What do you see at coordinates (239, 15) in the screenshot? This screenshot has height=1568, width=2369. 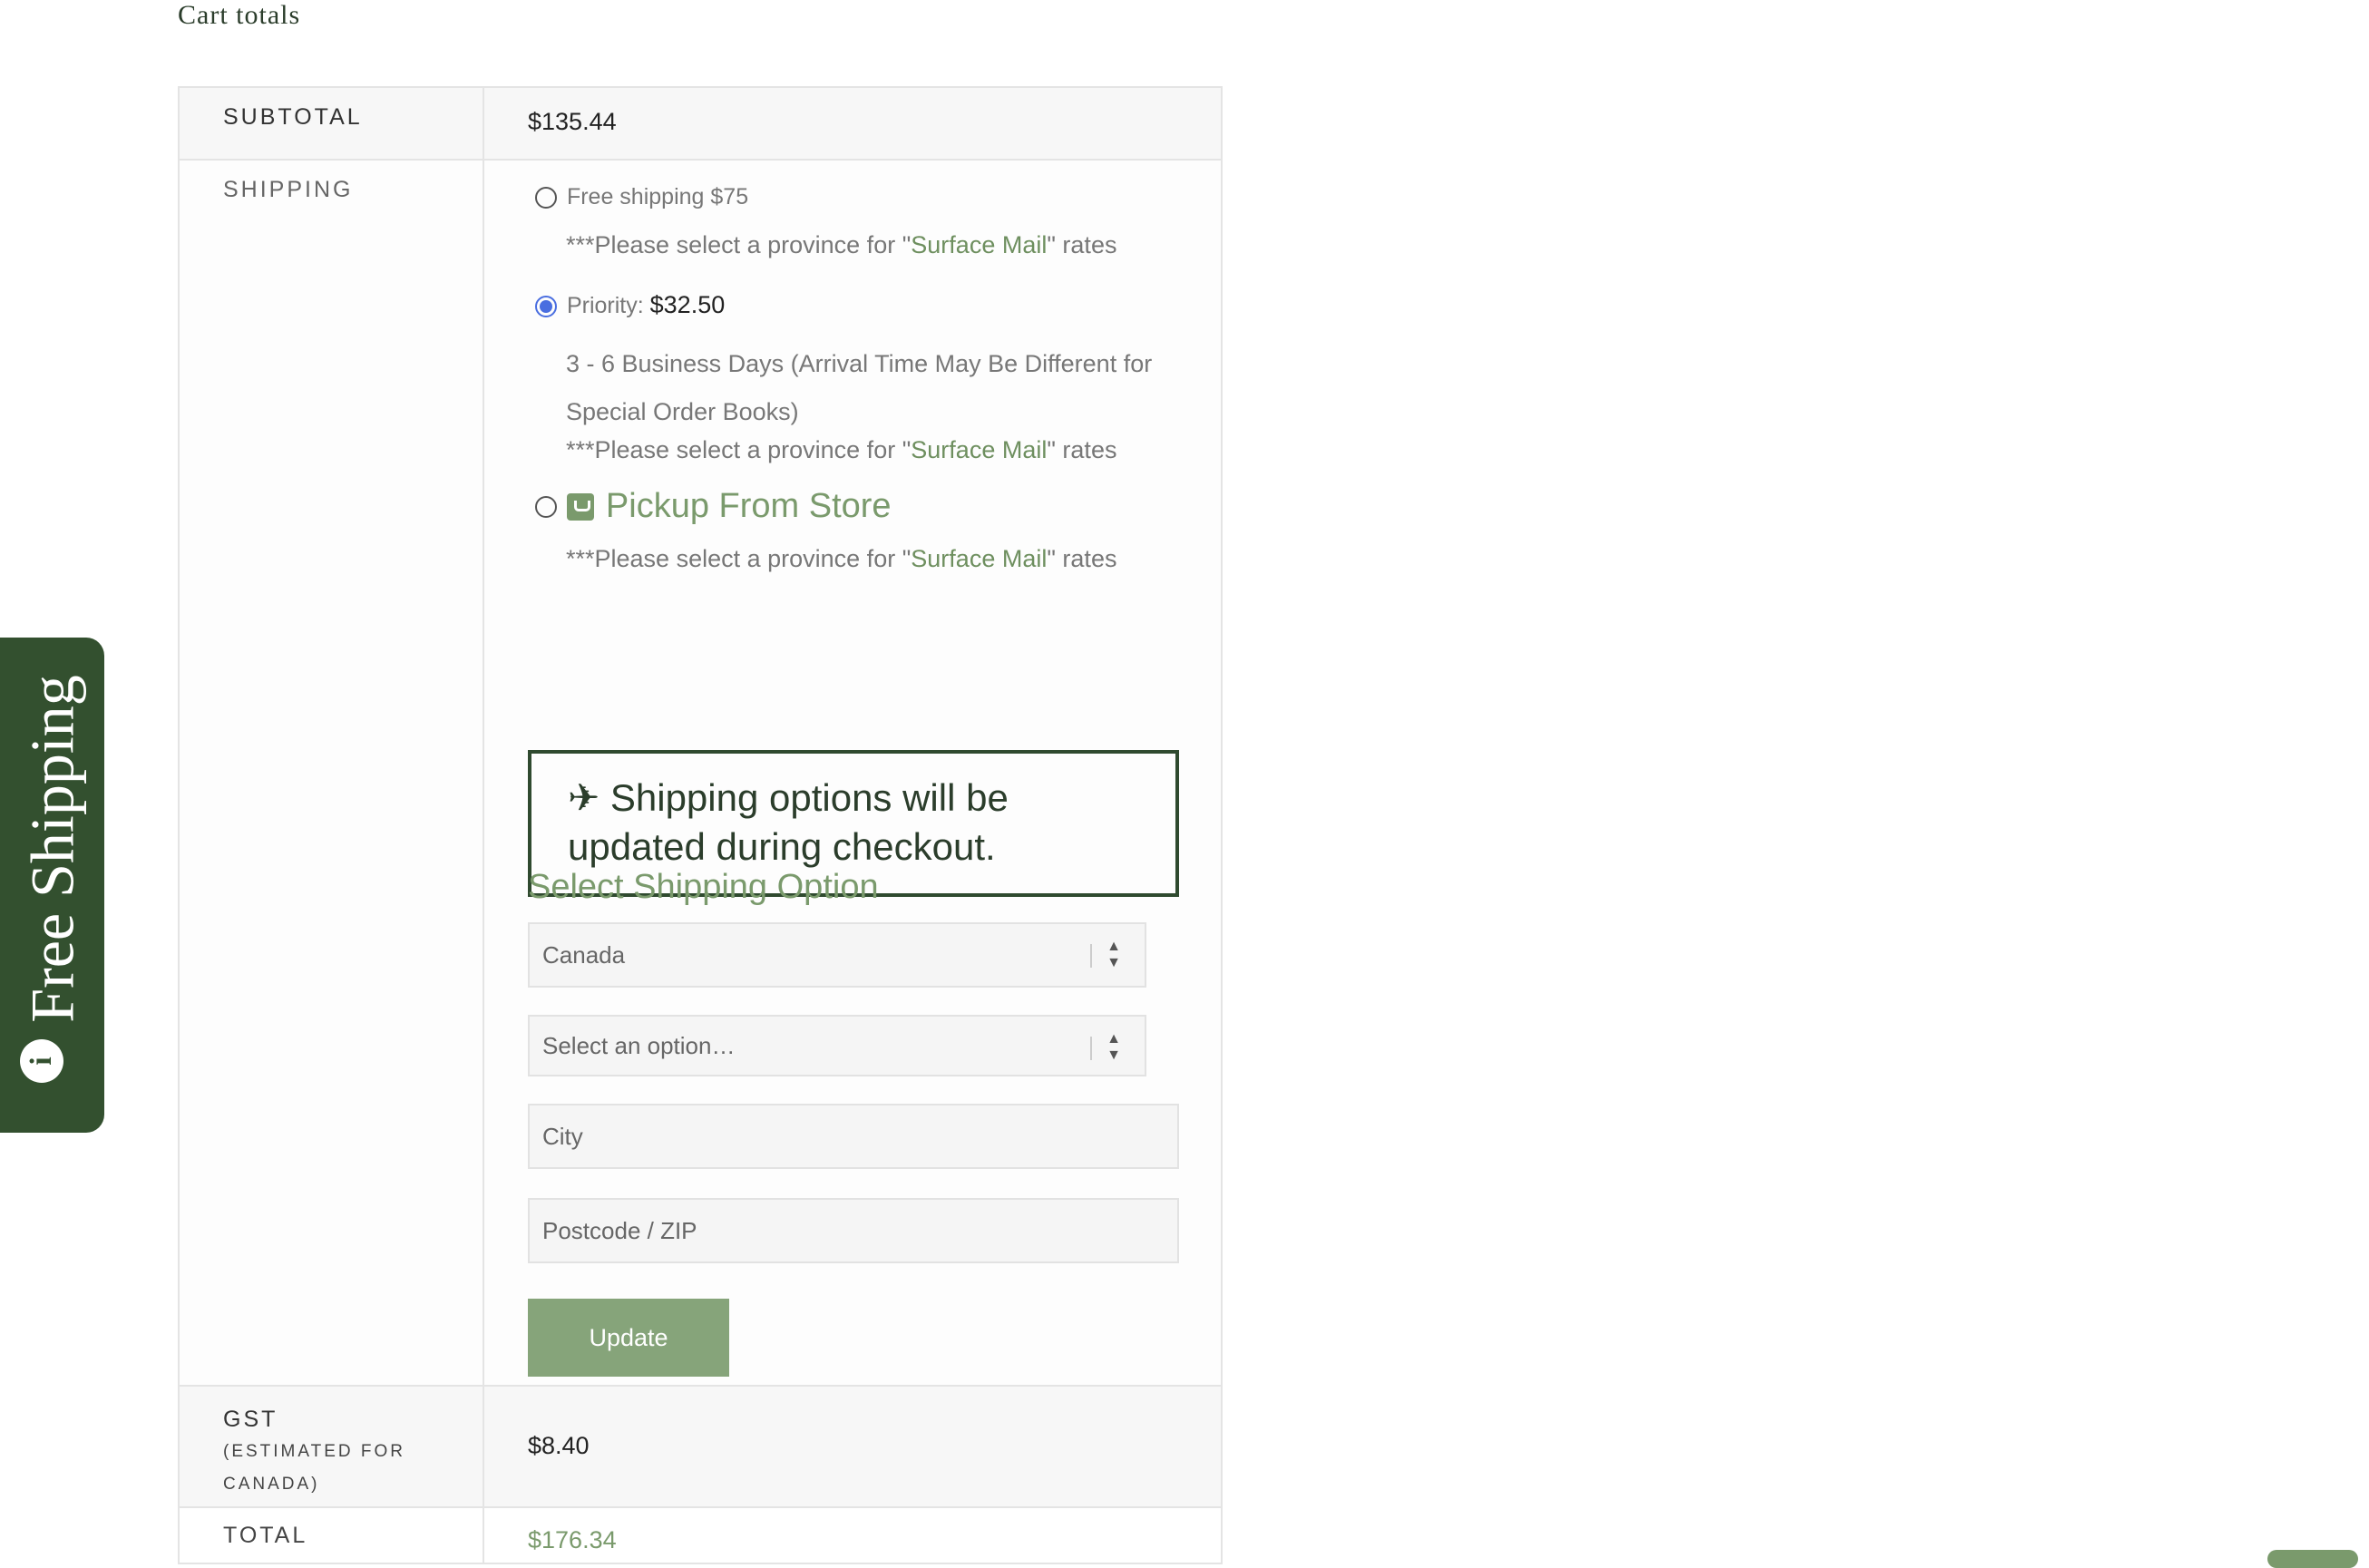 I see `cart-totals-title: Cart totals` at bounding box center [239, 15].